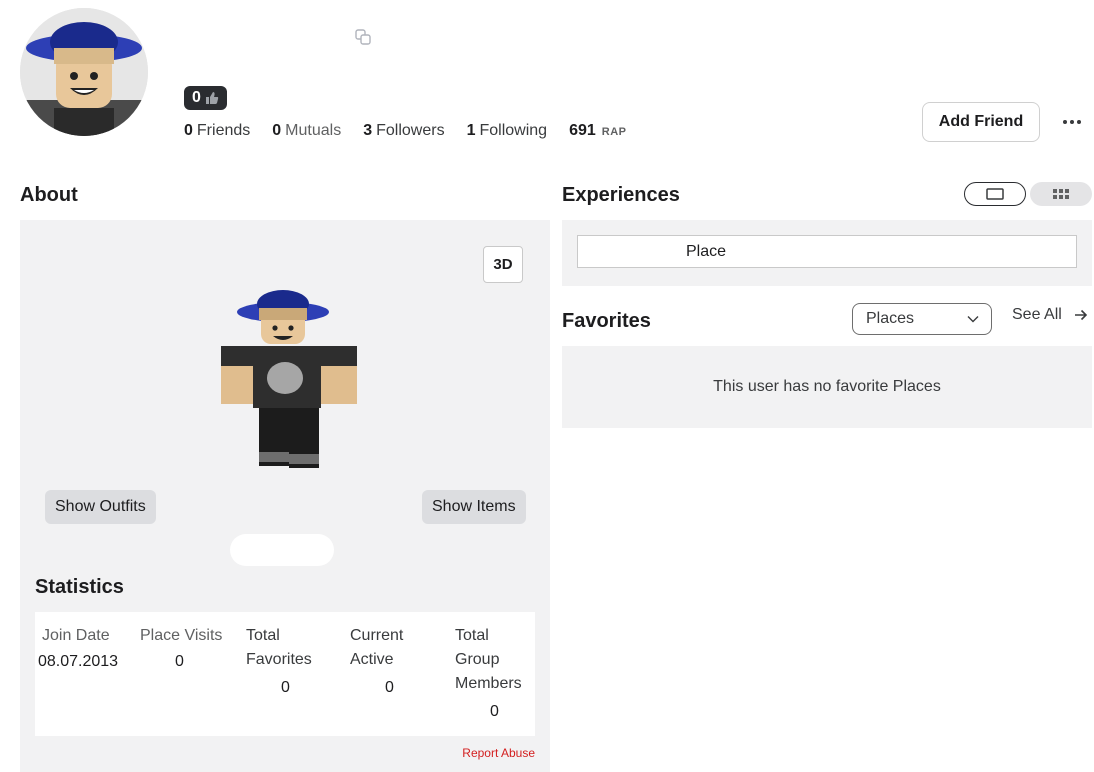  Describe the element at coordinates (474, 507) in the screenshot. I see `show-items-button: Show Items` at that location.